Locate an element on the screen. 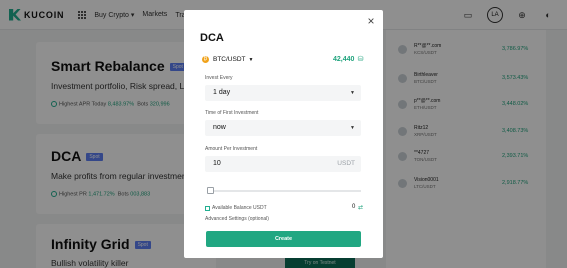 The width and height of the screenshot is (567, 268). amount-slider-handle is located at coordinates (210, 190).